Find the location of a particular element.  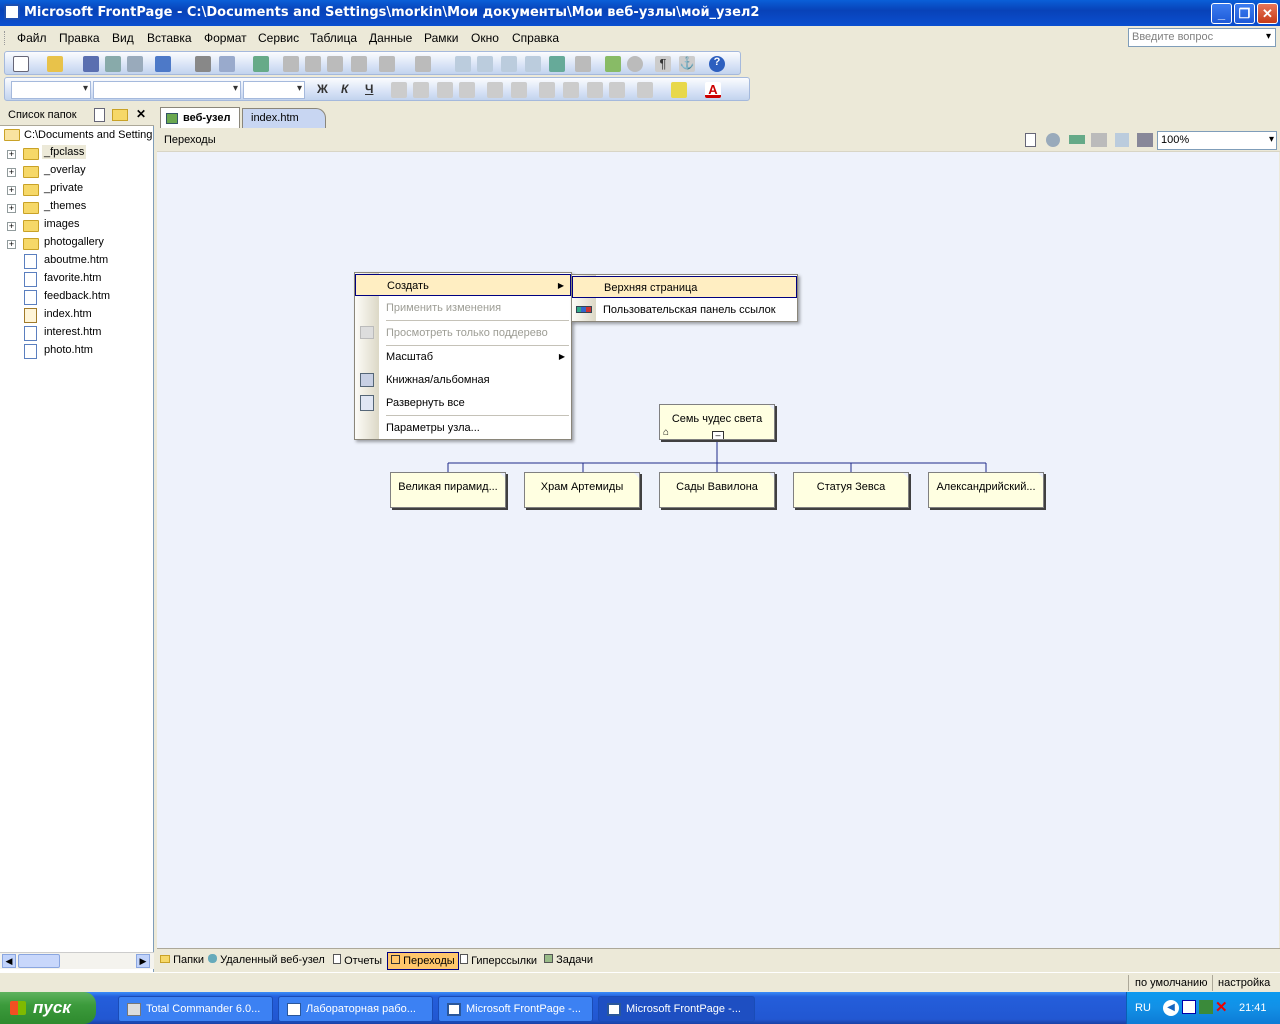

menu-item-view-subtree: Просмотреть только поддерево is located at coordinates (463, 333).